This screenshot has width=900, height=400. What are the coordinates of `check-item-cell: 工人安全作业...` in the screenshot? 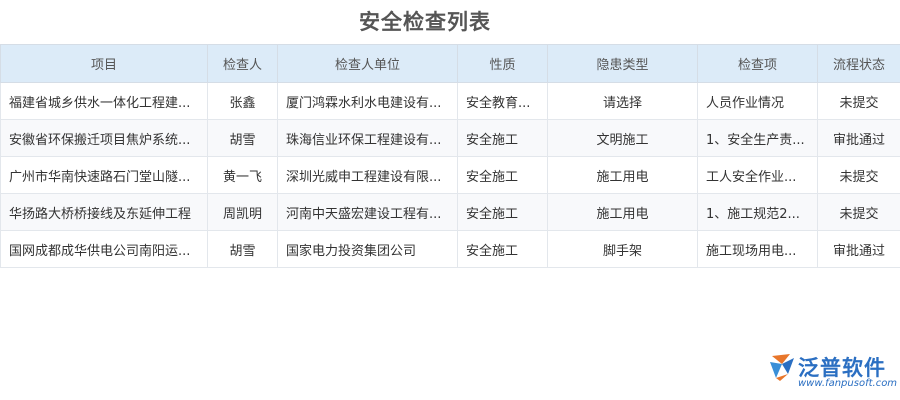 It's located at (757, 175).